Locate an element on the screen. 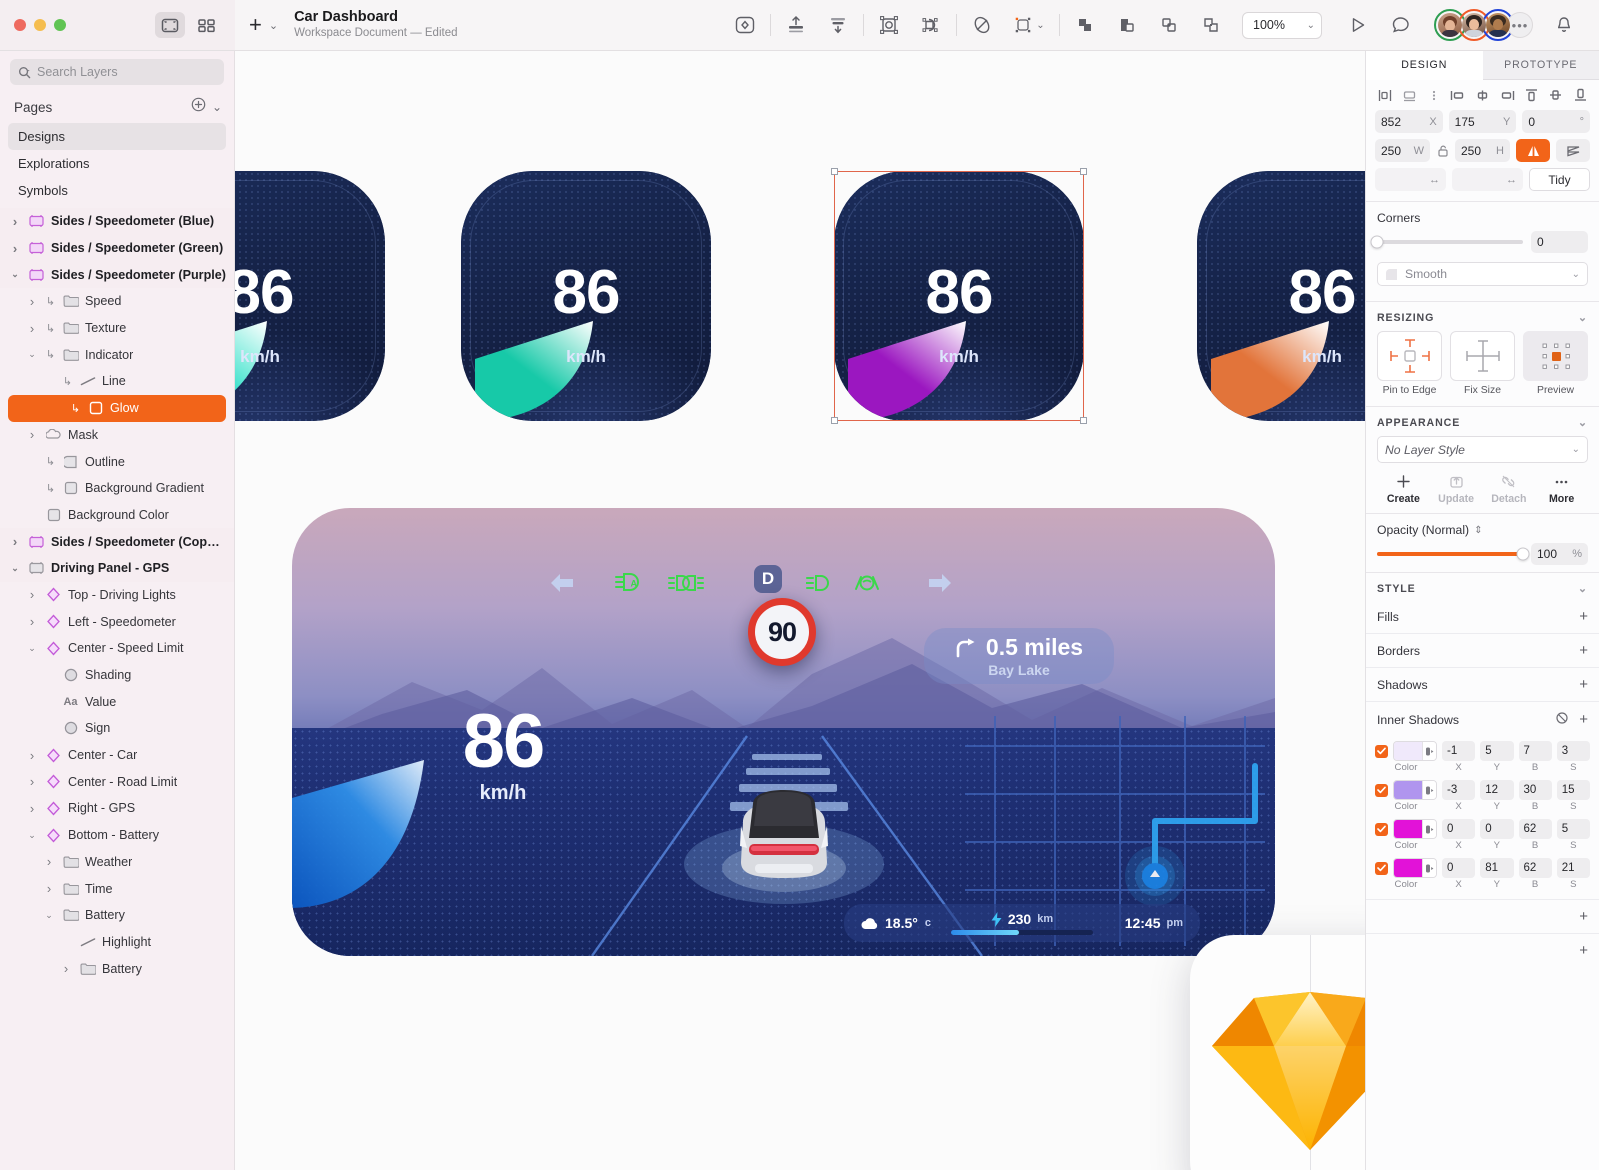 This screenshot has width=1599, height=1170. resizing-pin-to-edge: Pin to Edge is located at coordinates (1409, 363).